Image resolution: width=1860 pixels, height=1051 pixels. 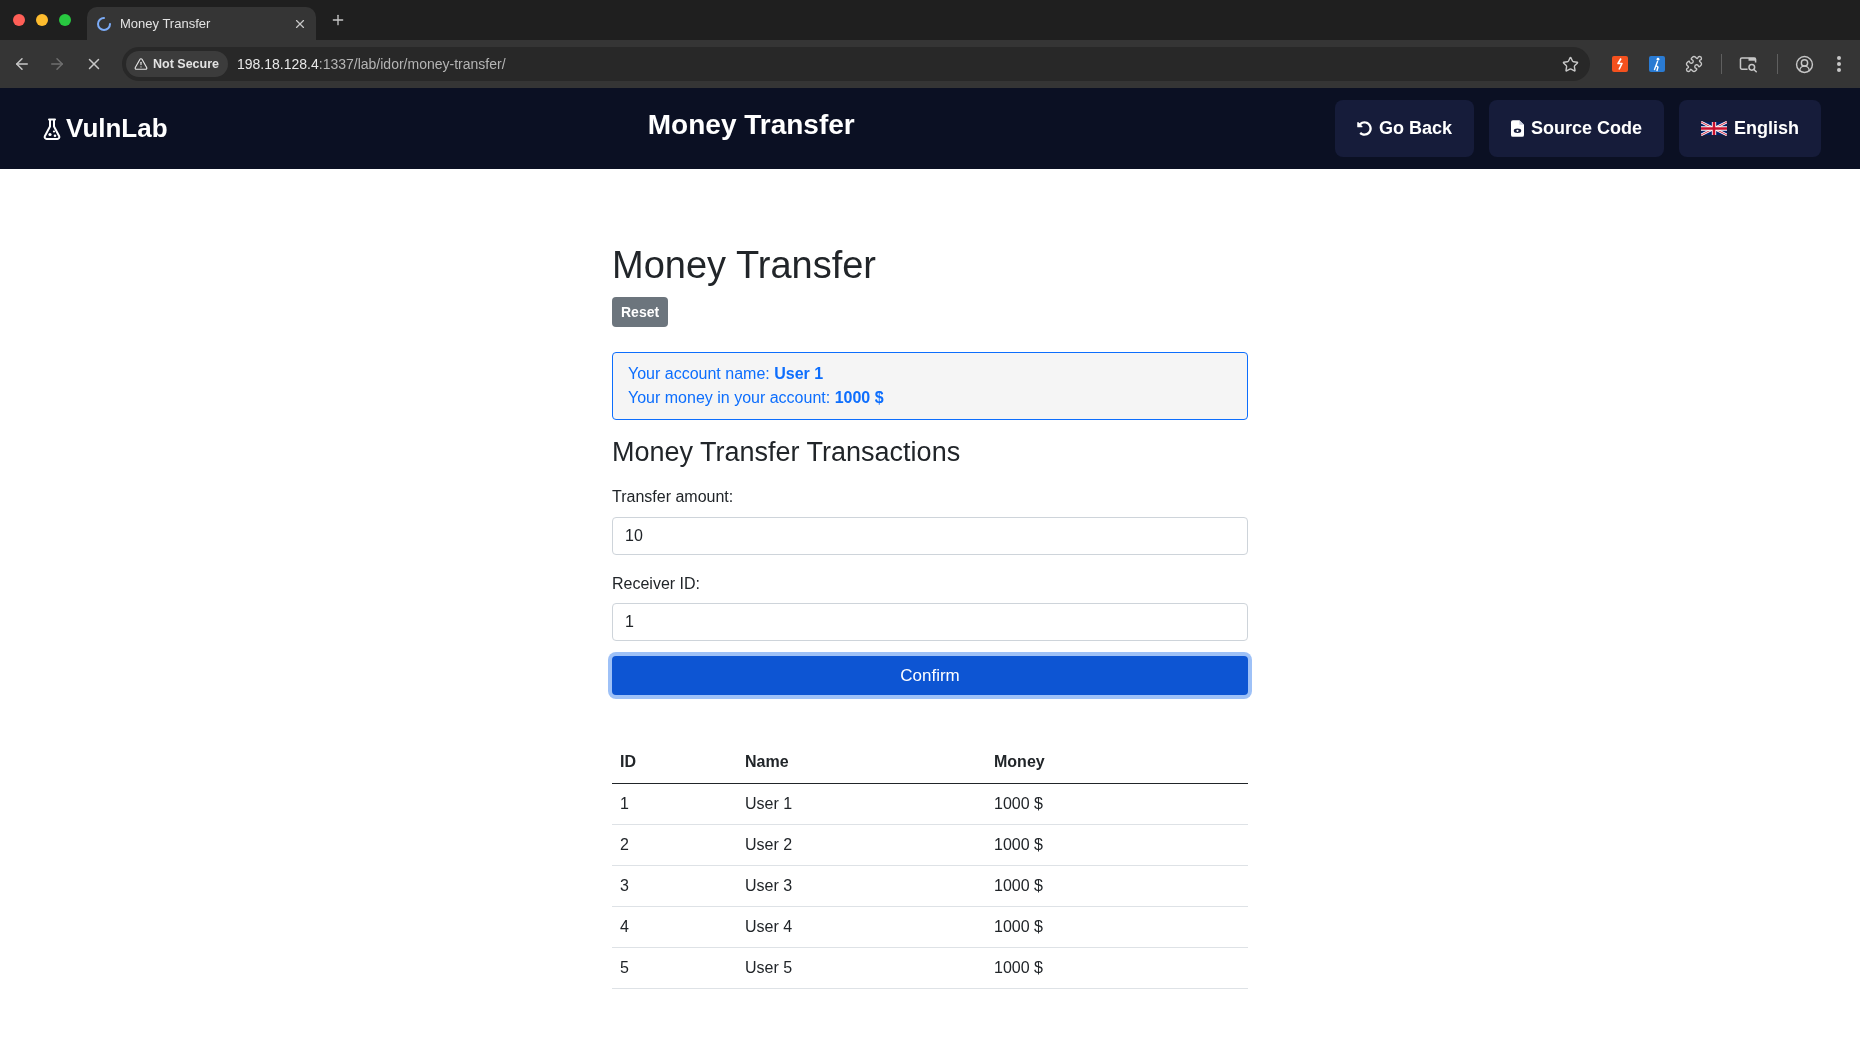 What do you see at coordinates (105, 128) in the screenshot?
I see `home-link: VulnLab` at bounding box center [105, 128].